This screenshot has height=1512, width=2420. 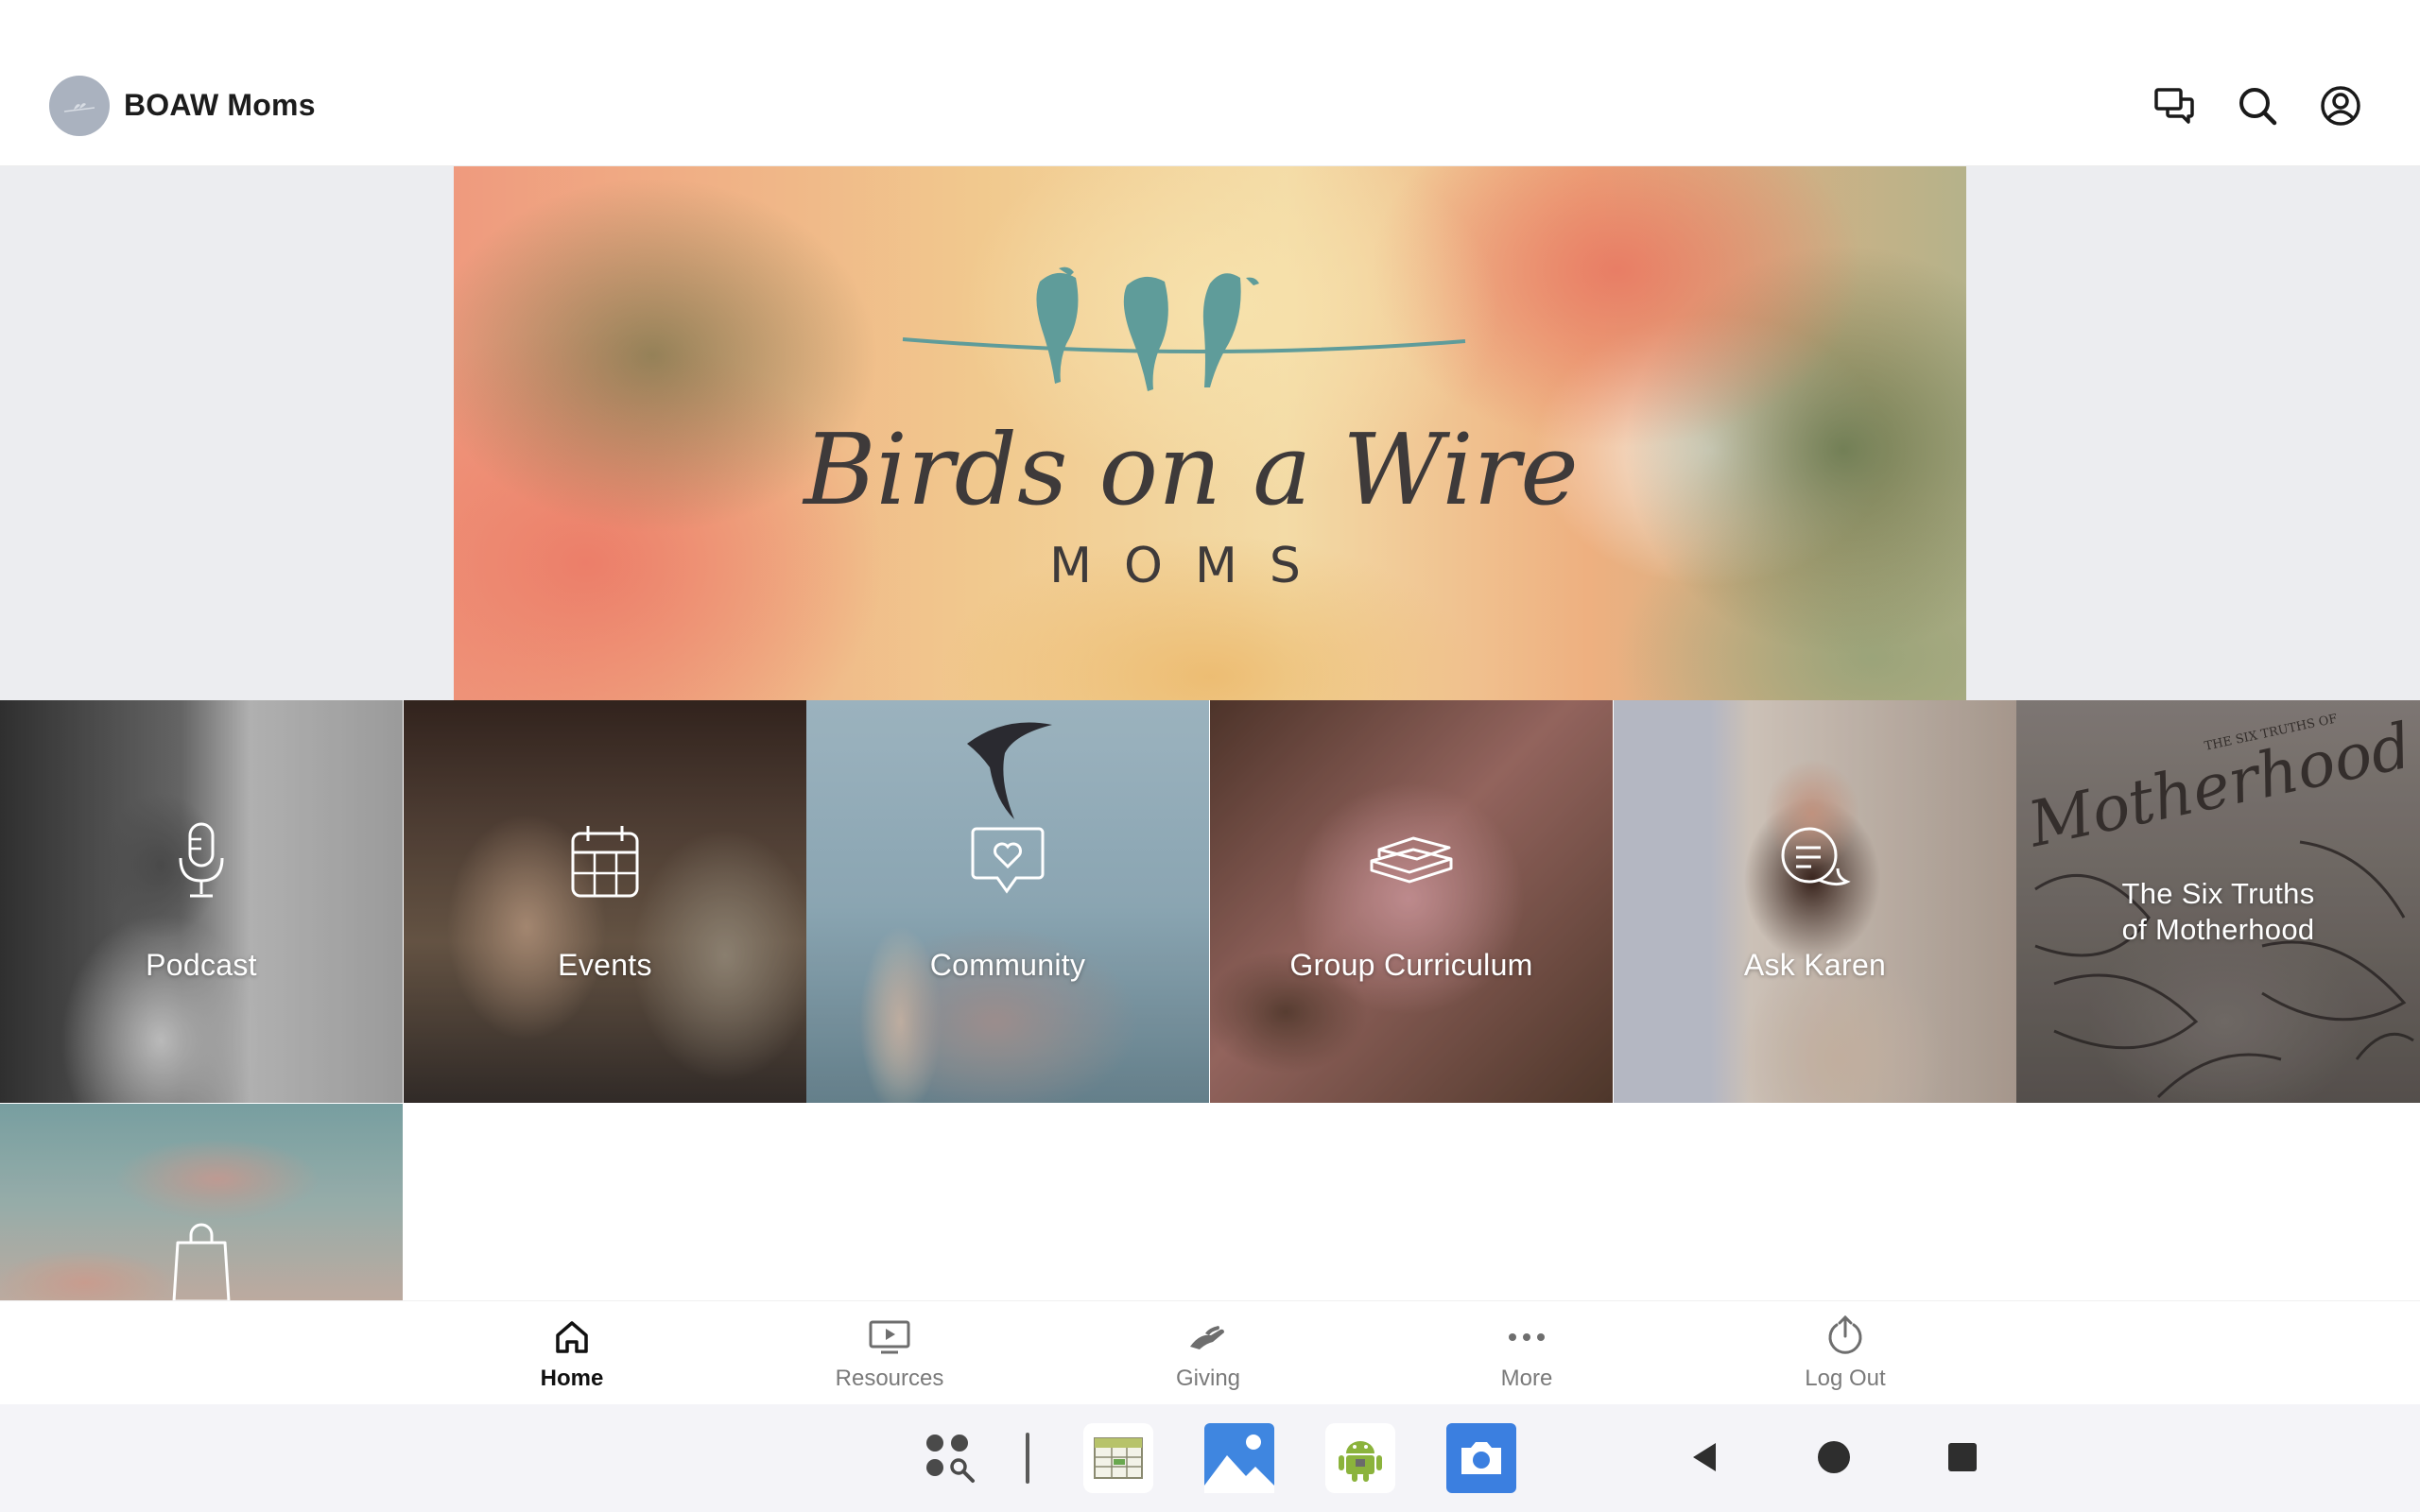 I want to click on bottom-navigation: Home Resources Giving More Log Out, so click(x=1210, y=1352).